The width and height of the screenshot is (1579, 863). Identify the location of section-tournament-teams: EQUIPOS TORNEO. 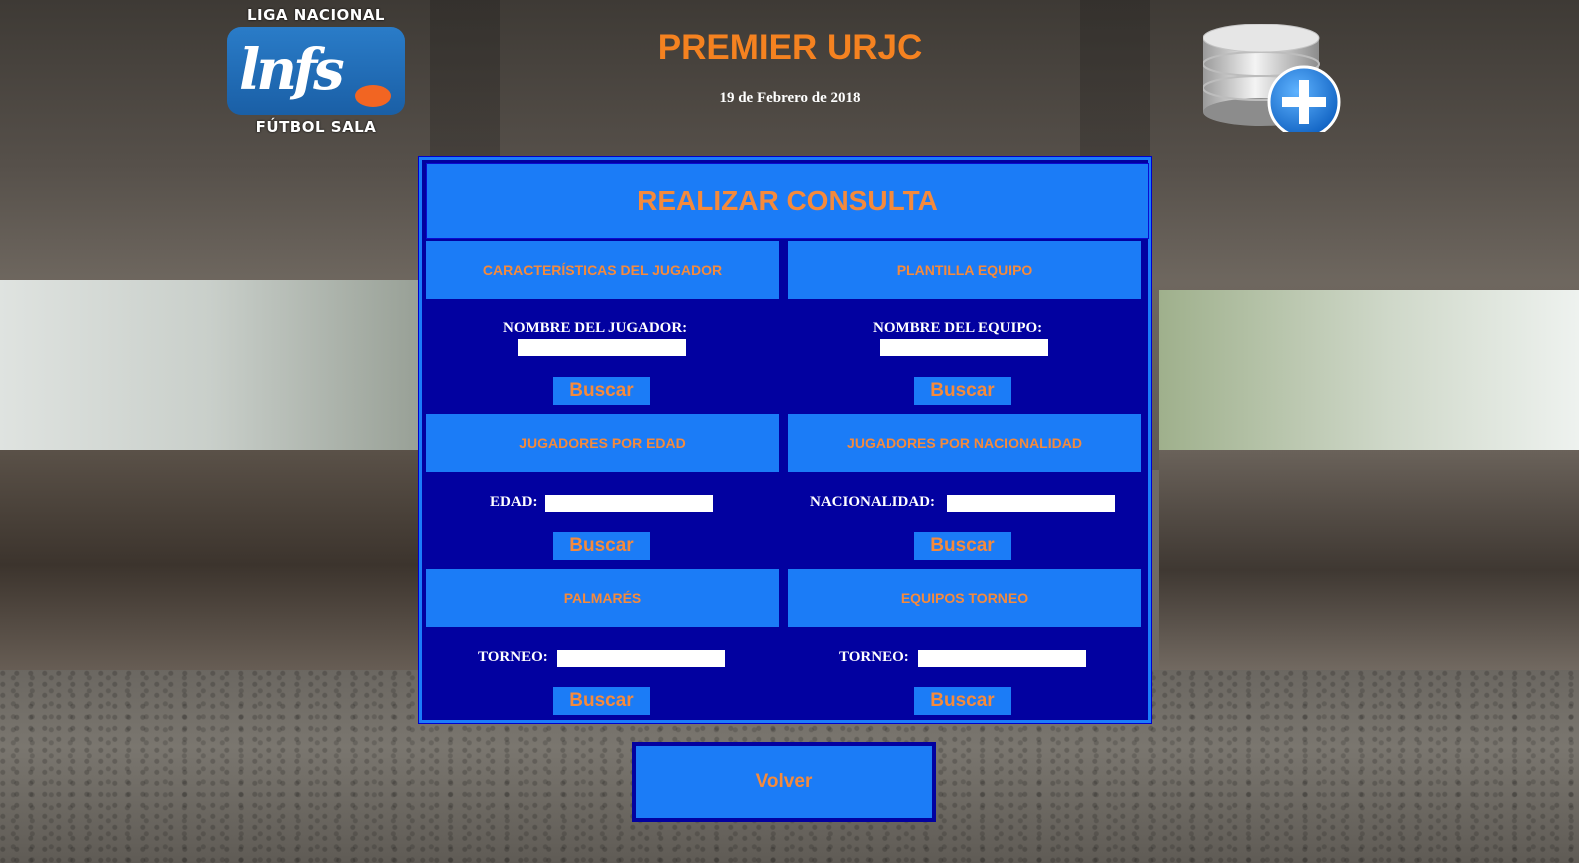
(964, 598).